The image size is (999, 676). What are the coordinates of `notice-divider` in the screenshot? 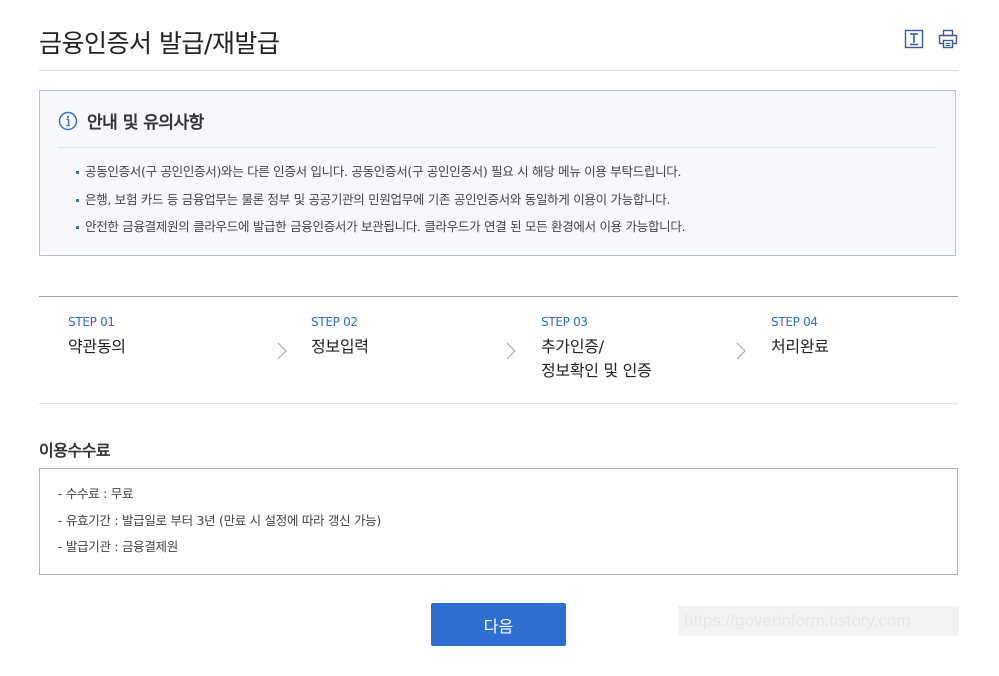 It's located at (497, 147).